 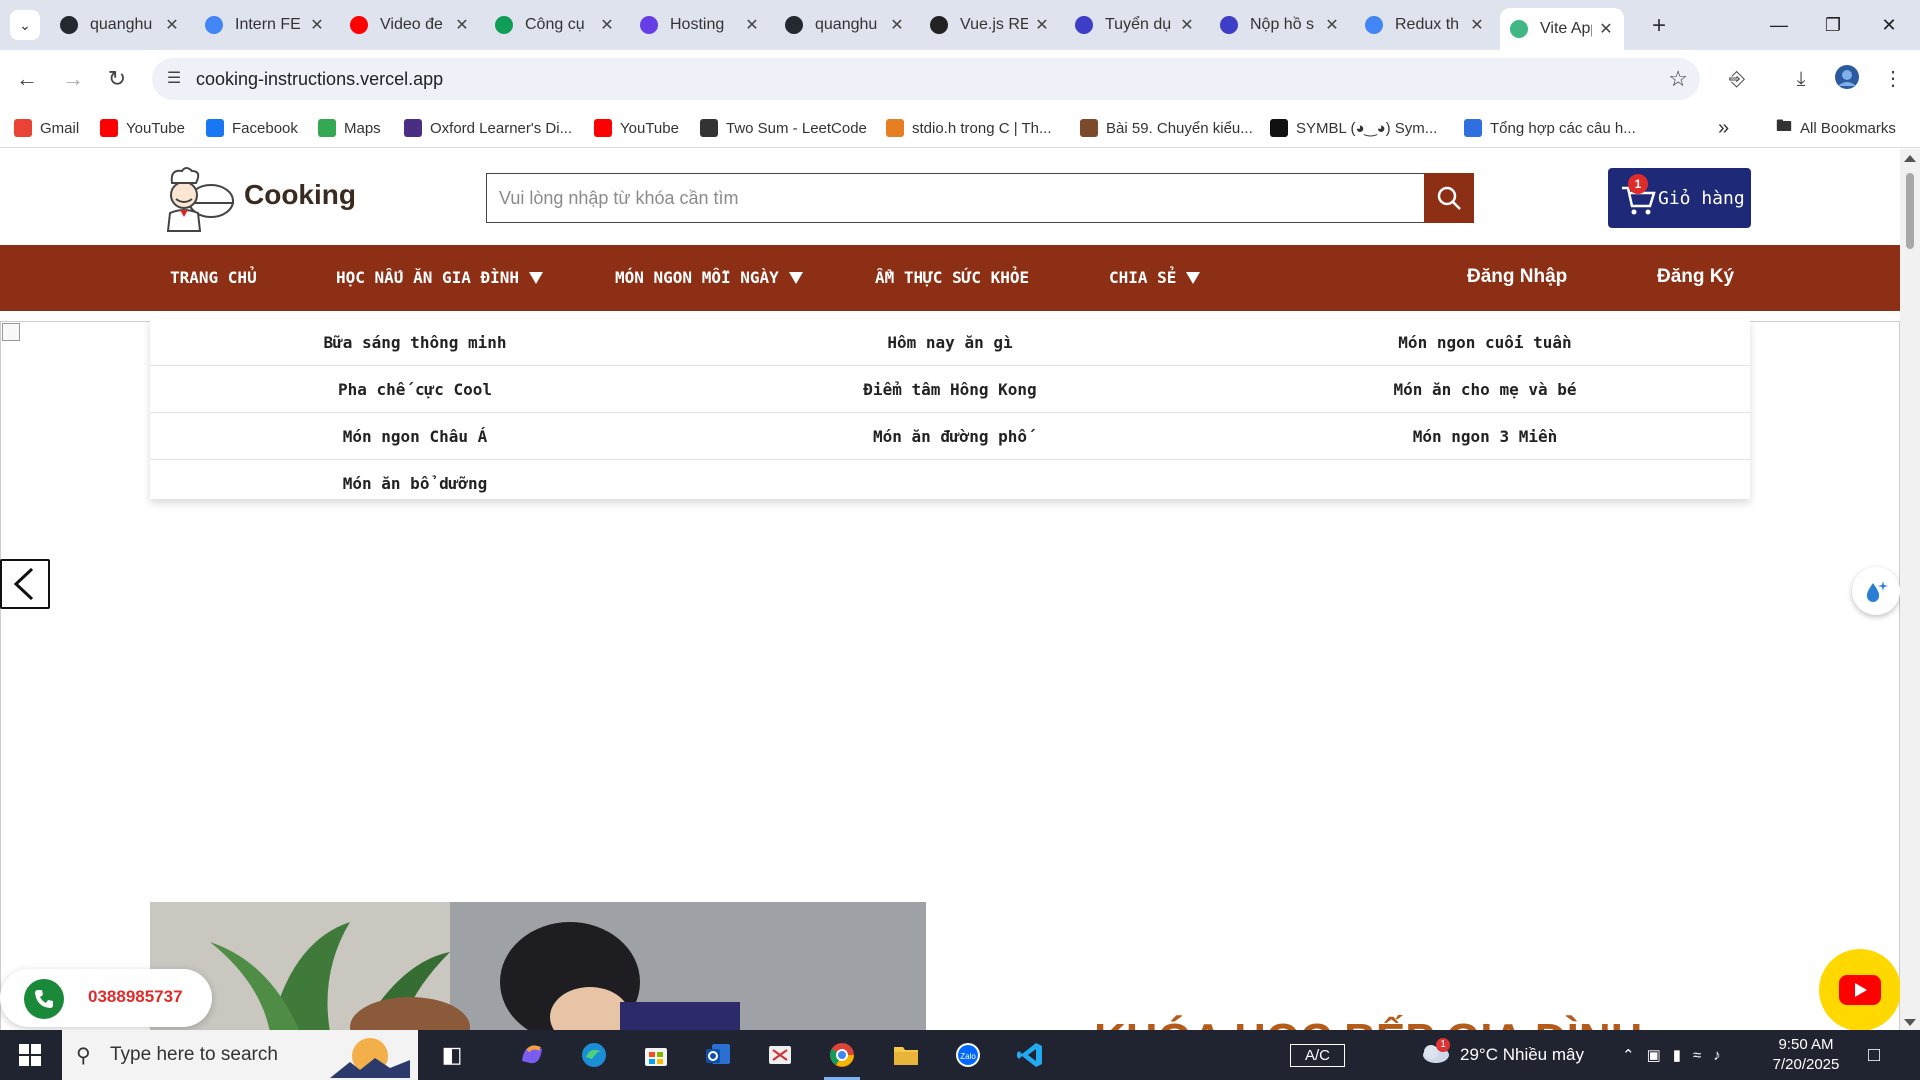 I want to click on phone-contact-button: 0388985737, so click(x=106, y=998).